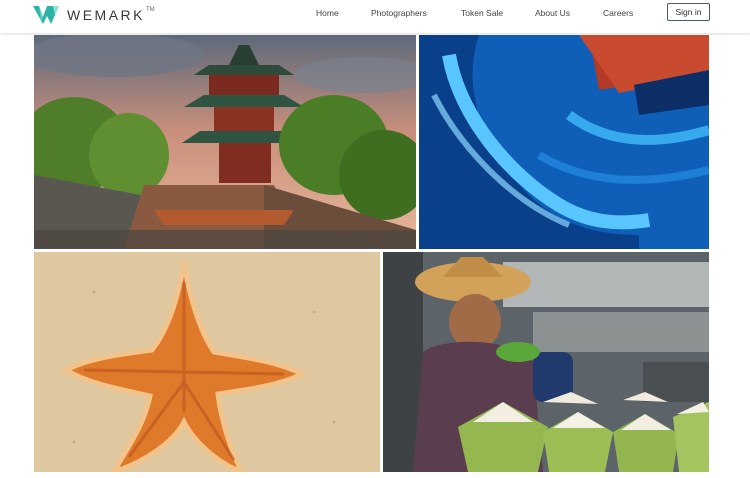 The image size is (750, 478). I want to click on nav-home: Home, so click(327, 13).